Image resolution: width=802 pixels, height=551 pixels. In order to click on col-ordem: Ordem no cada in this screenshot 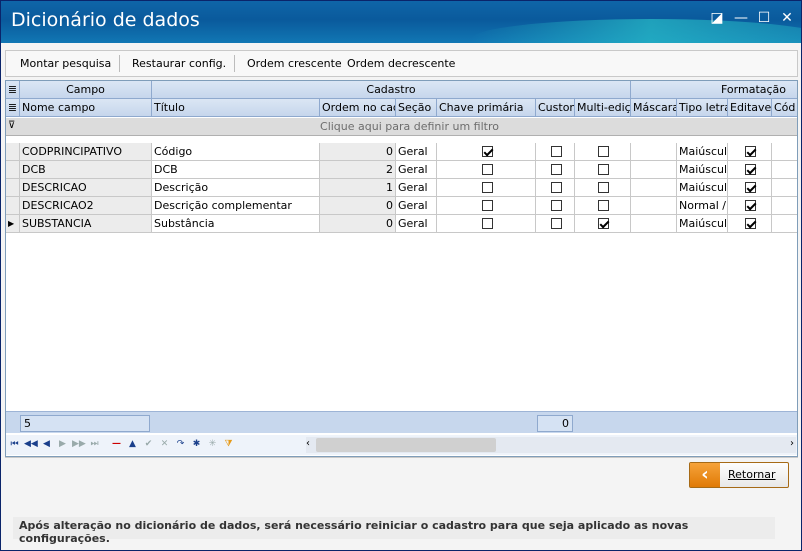, I will do `click(358, 108)`.